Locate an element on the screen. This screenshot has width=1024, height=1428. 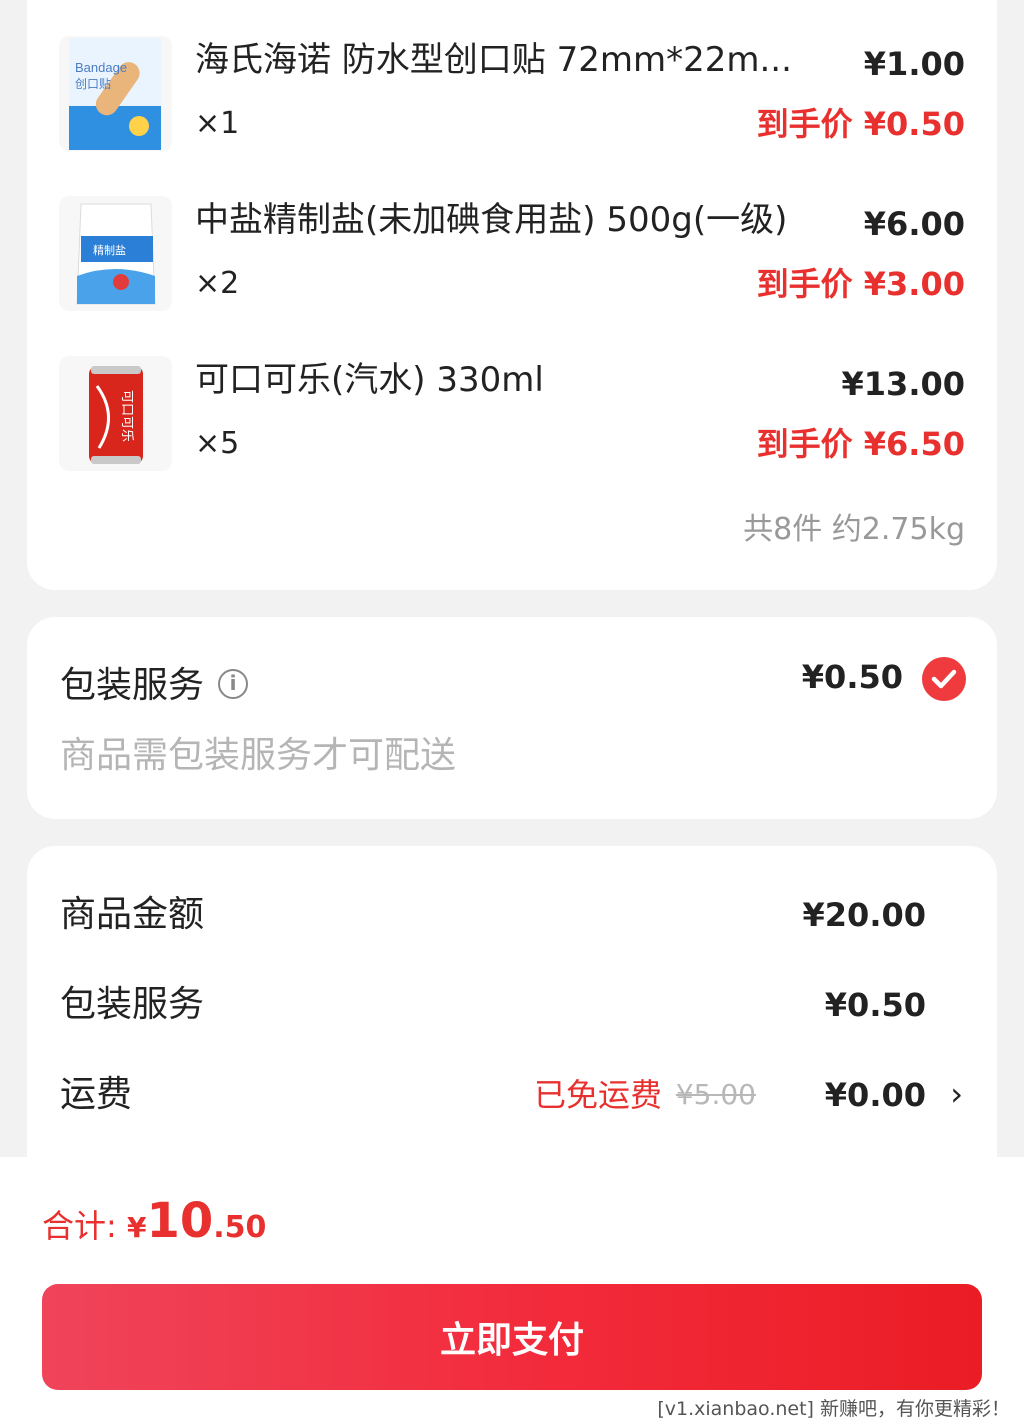
item-price: ¥6.00 is located at coordinates (914, 224).